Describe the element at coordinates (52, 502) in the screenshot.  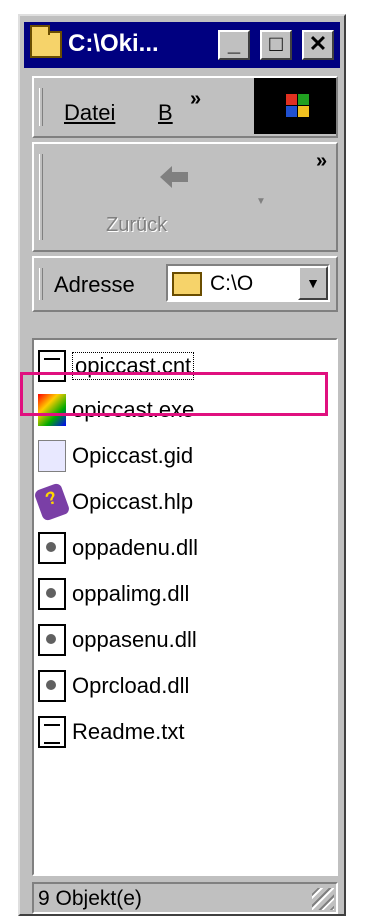
I see `help-book-icon` at that location.